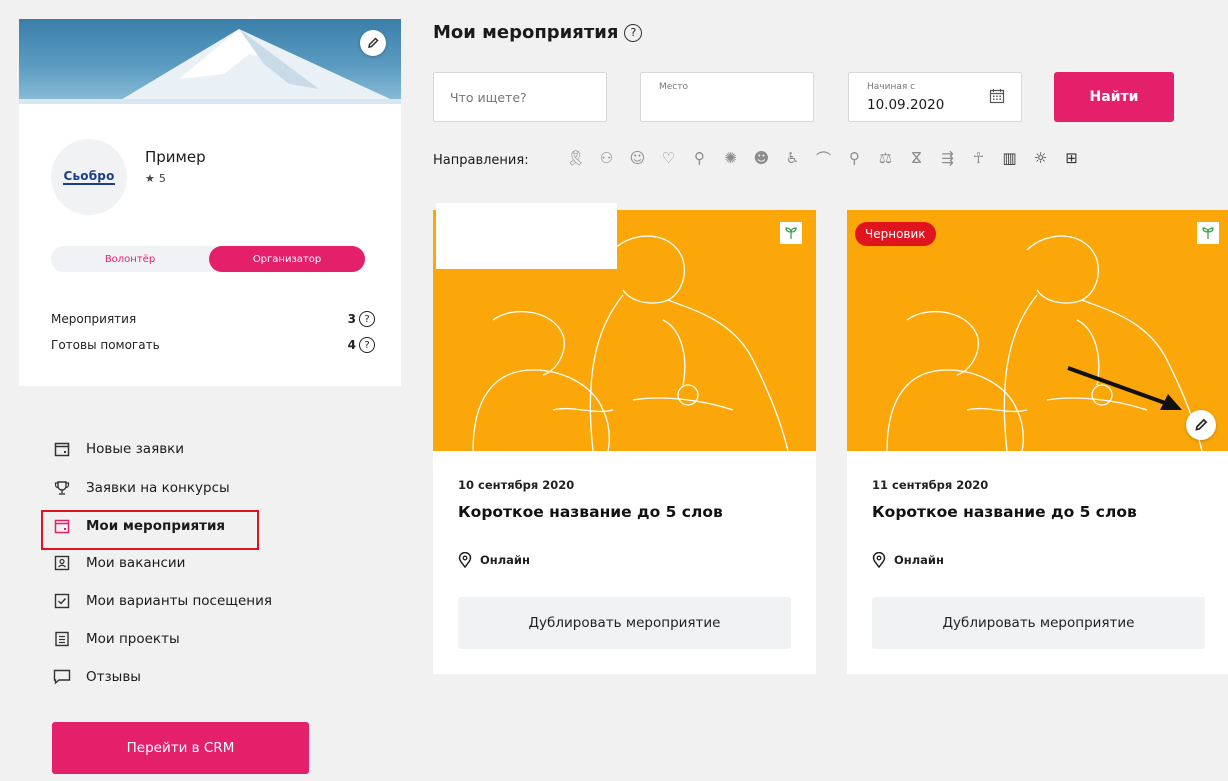  What do you see at coordinates (210, 61) in the screenshot?
I see `cover-image` at bounding box center [210, 61].